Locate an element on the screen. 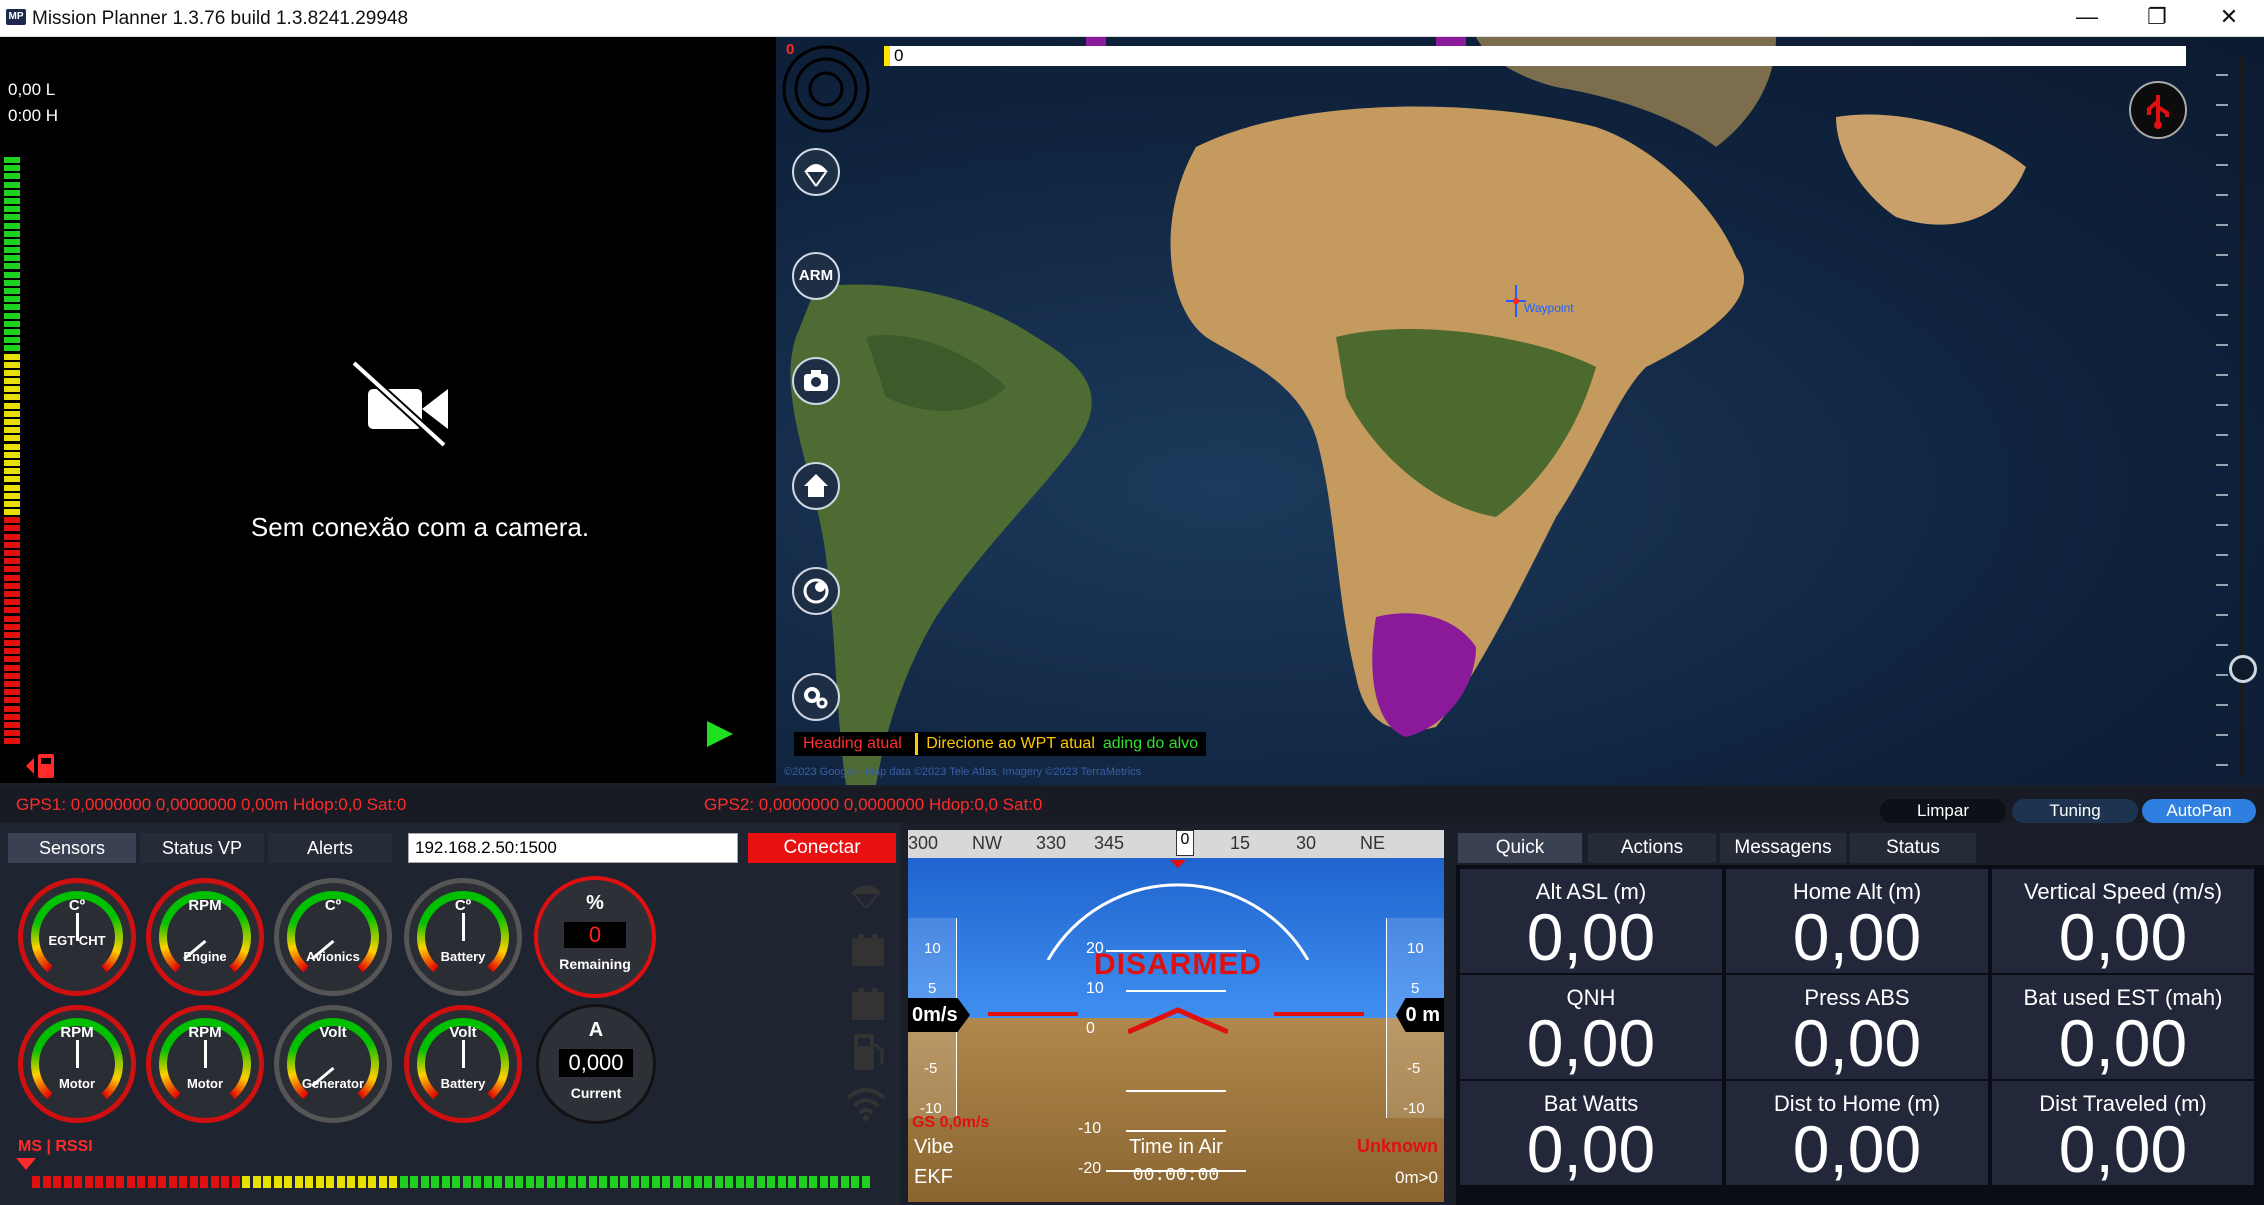 This screenshot has width=2264, height=1205. quick-cell: QNH 0,00 is located at coordinates (1591, 1027).